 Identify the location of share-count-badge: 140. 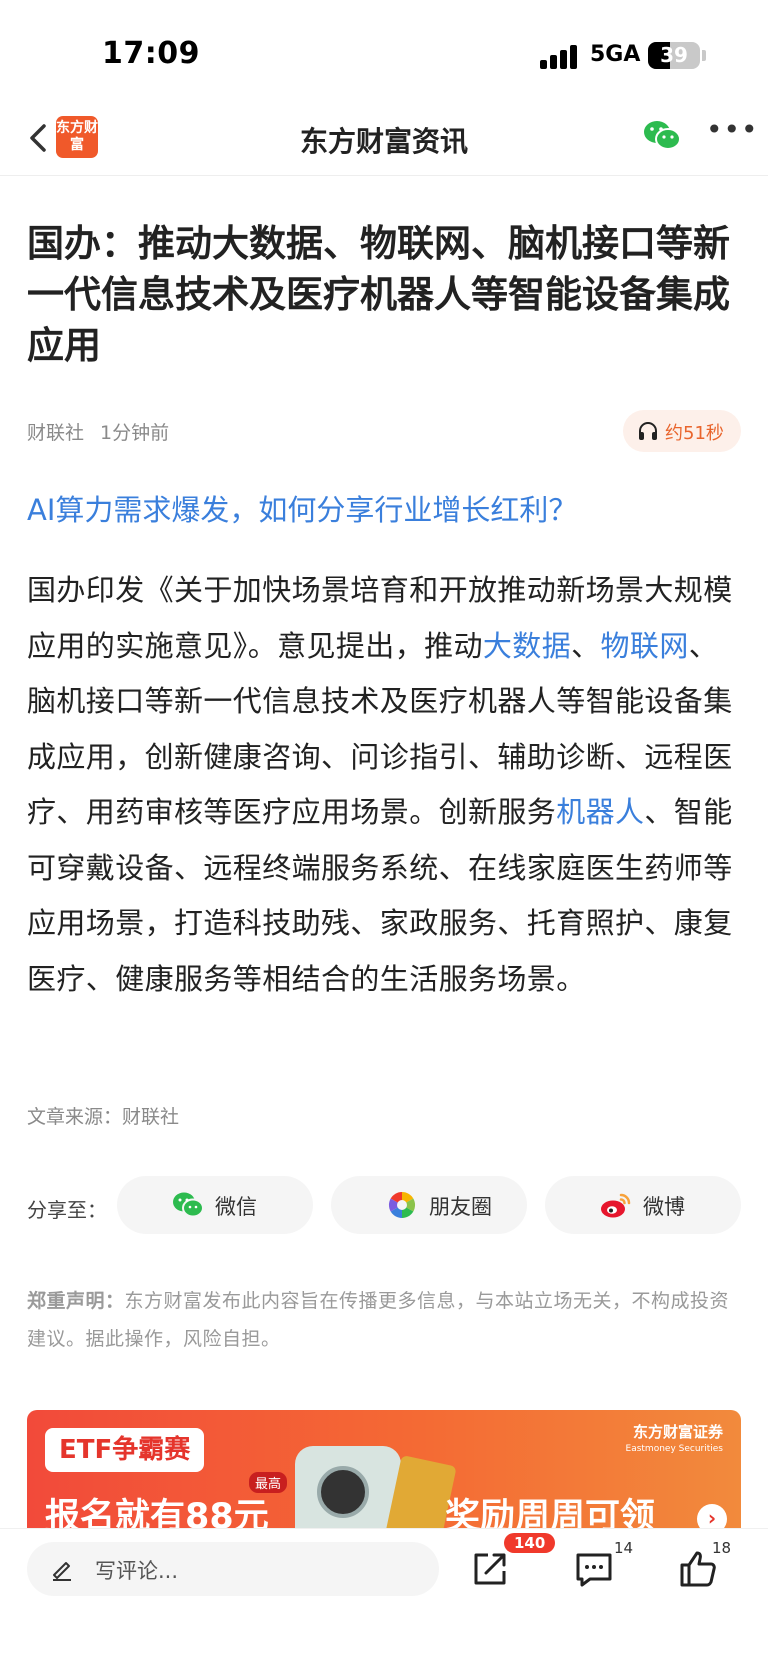
(530, 1543).